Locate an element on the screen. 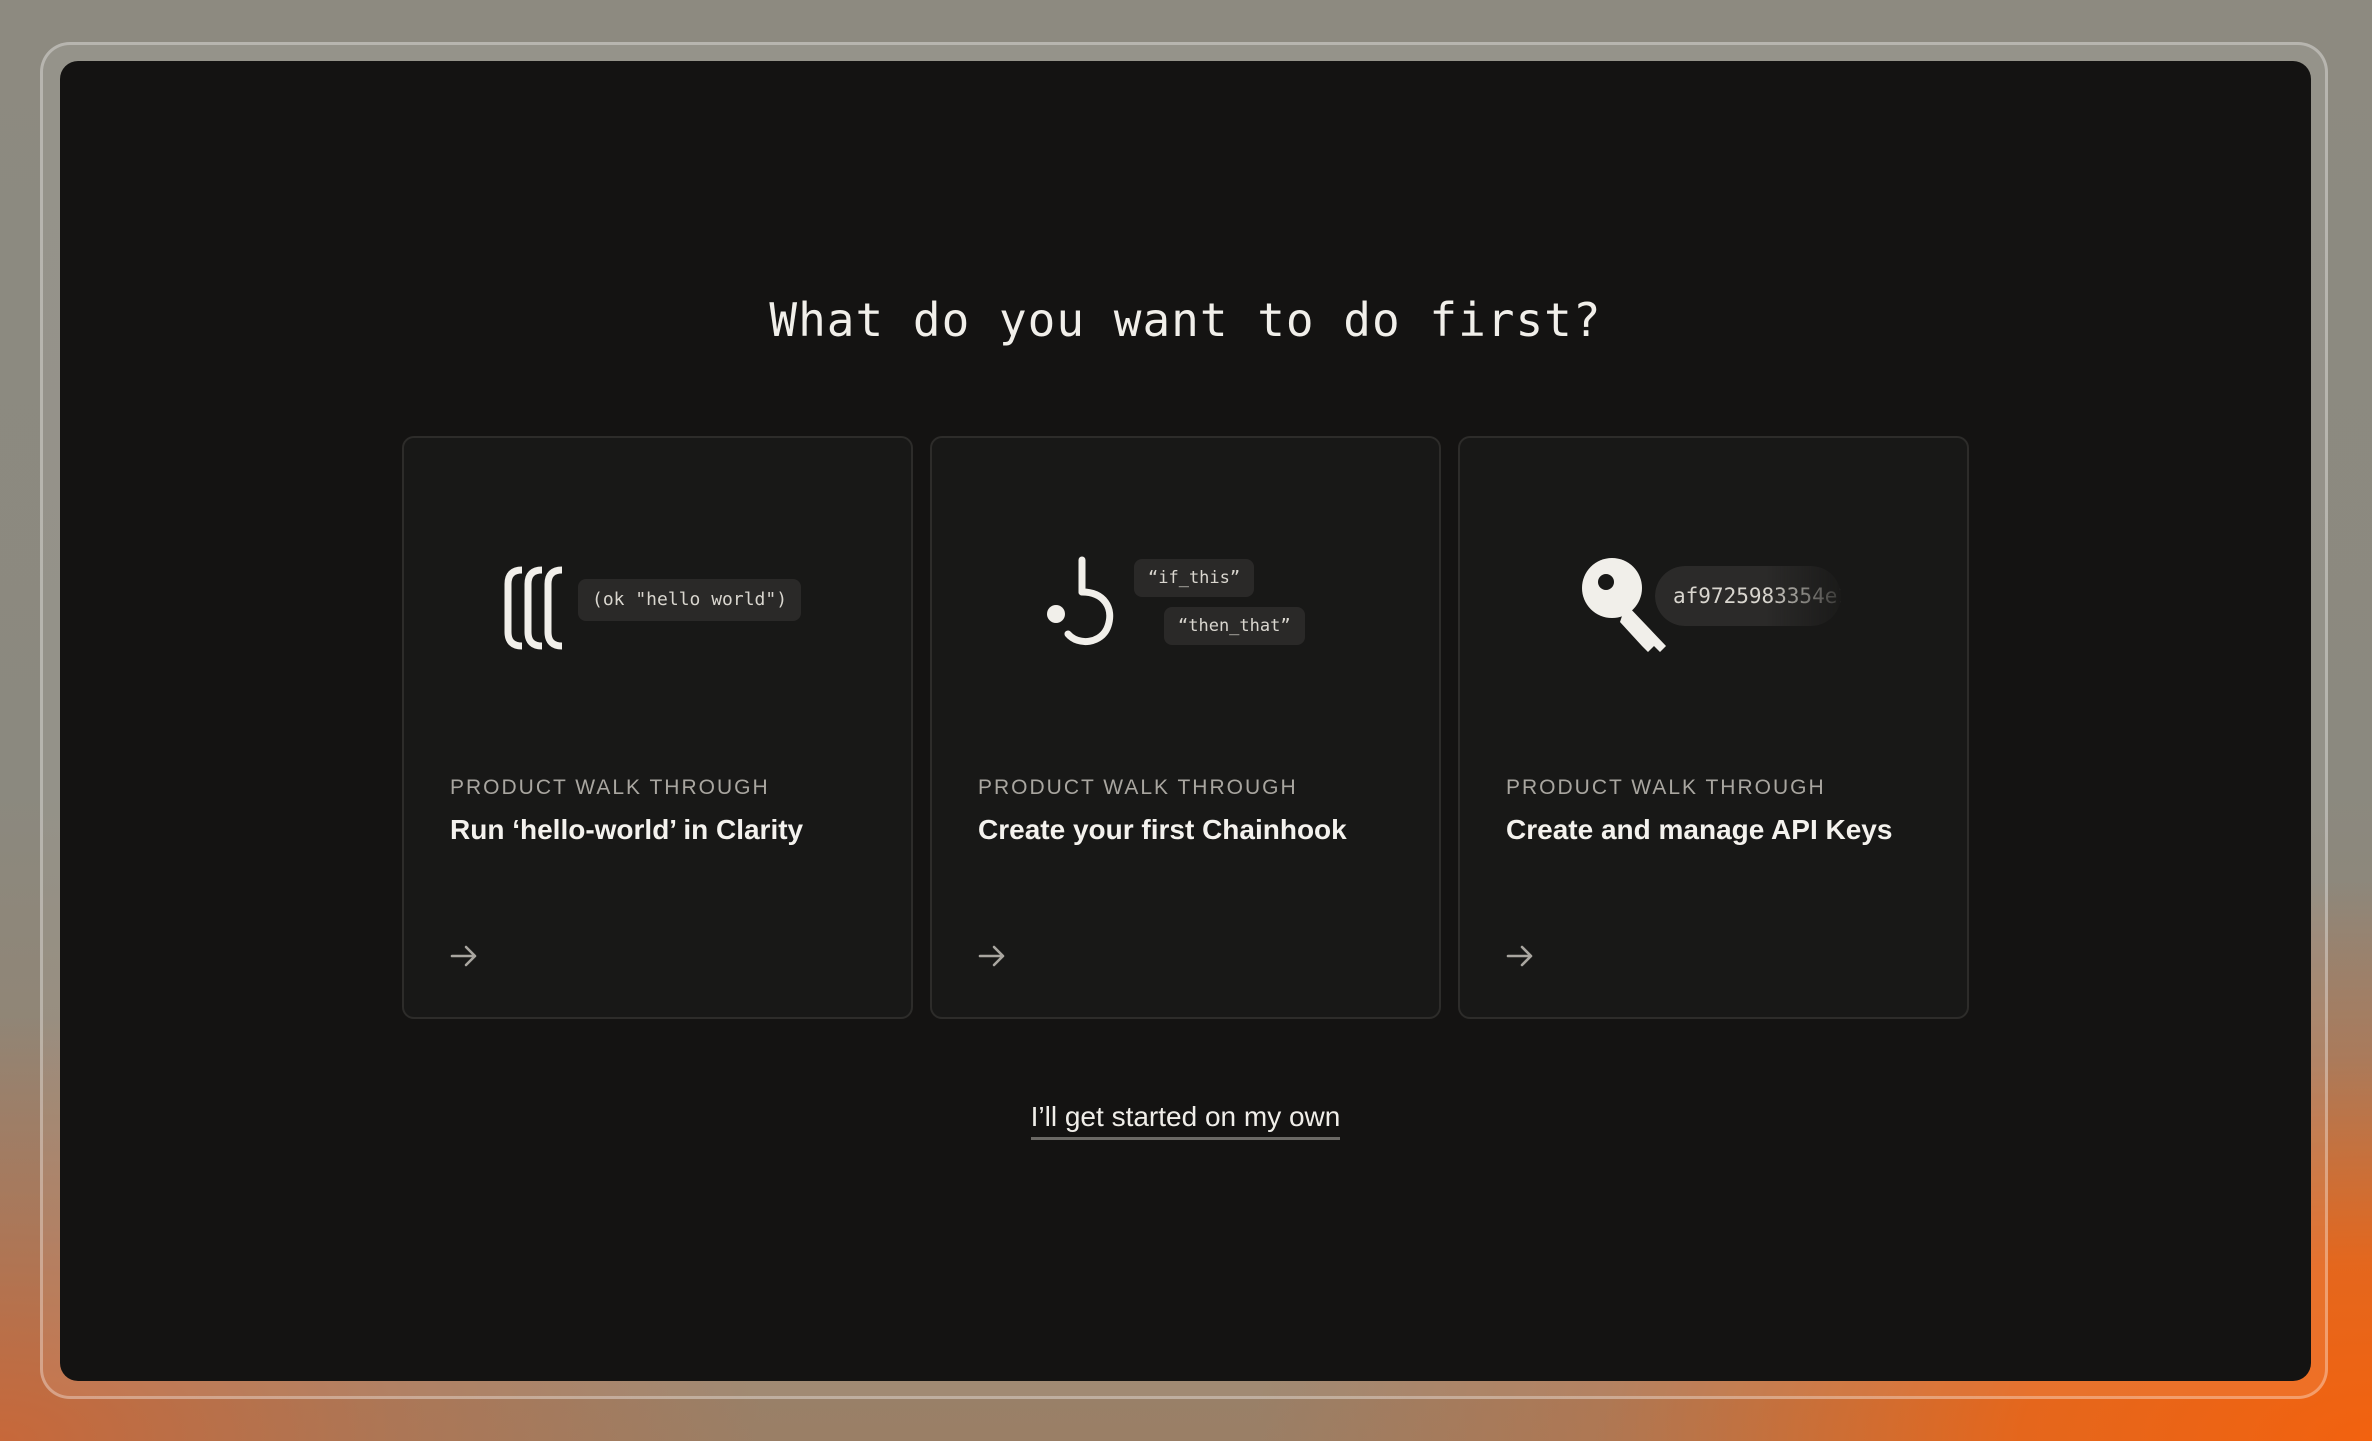  card-illustration: af9725983354e1 is located at coordinates (1713, 588).